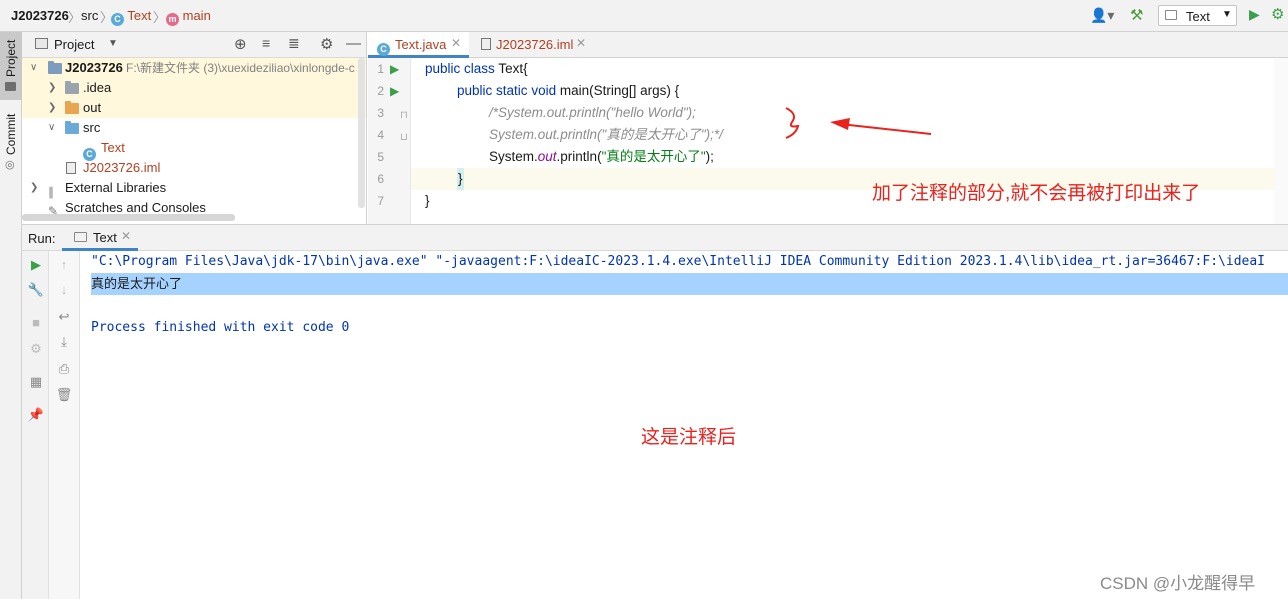  Describe the element at coordinates (404, 115) in the screenshot. I see `fold-icon: ⊓` at that location.